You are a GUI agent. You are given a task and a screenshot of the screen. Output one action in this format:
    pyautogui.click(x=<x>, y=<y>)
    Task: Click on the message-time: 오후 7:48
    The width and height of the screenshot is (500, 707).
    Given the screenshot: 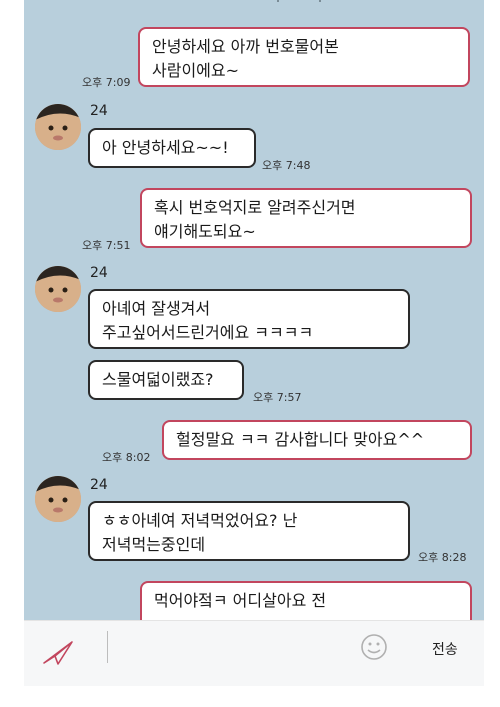 What is the action you would take?
    pyautogui.click(x=286, y=165)
    